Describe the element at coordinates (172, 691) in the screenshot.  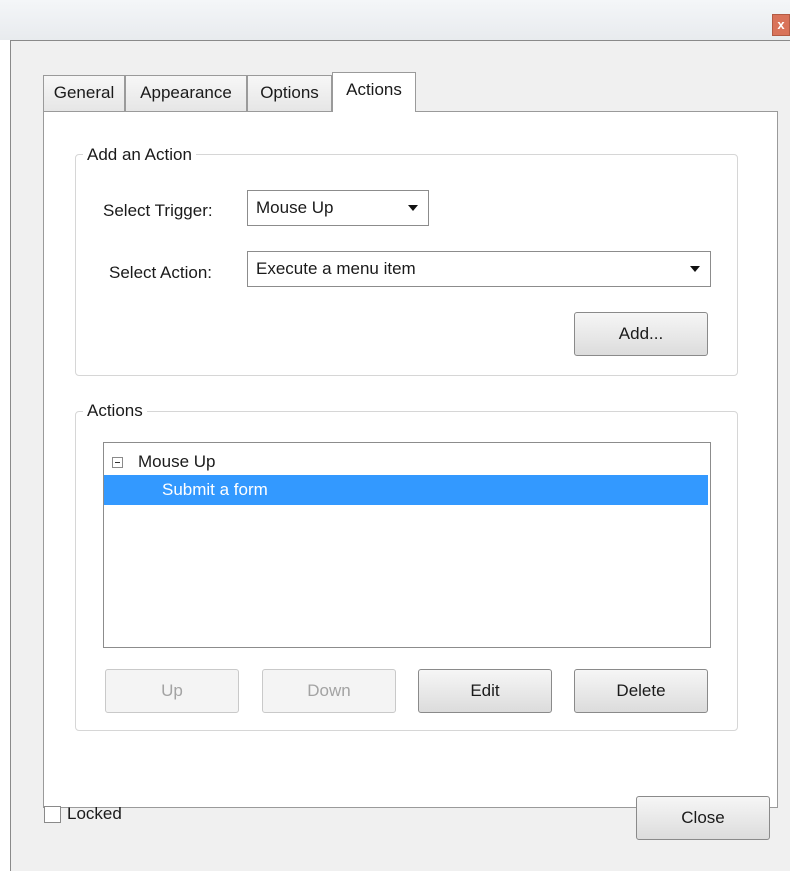
I see `up-button: Up` at that location.